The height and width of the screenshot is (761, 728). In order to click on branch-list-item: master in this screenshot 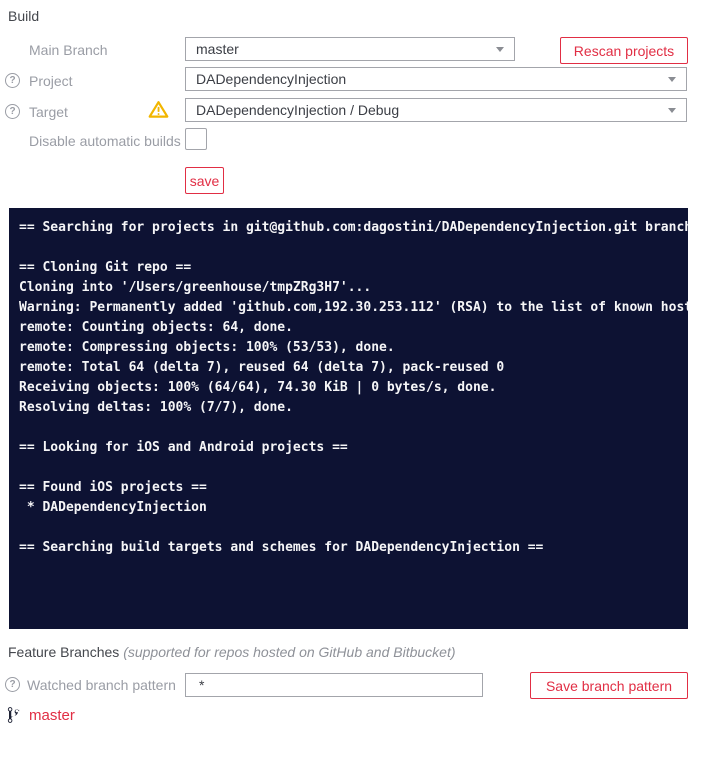, I will do `click(41, 715)`.